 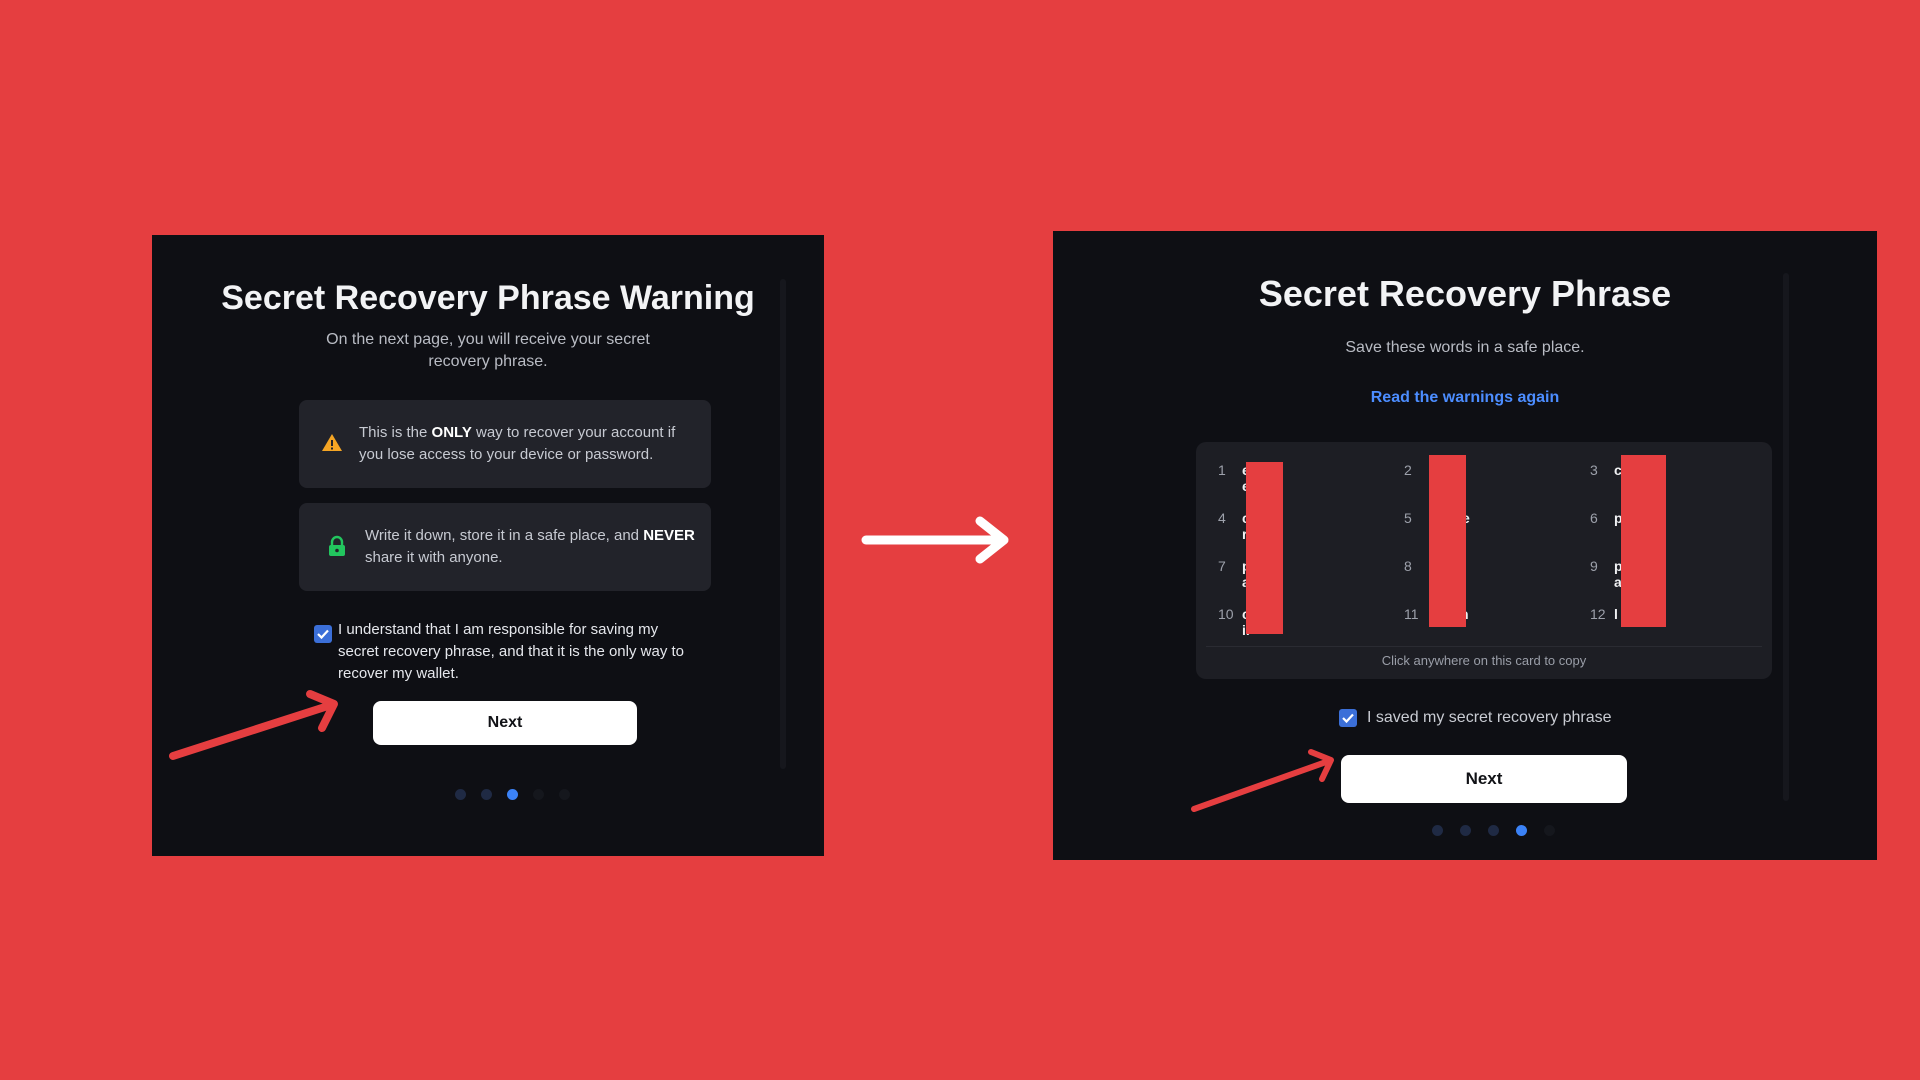 What do you see at coordinates (1484, 560) in the screenshot?
I see `recovery-phrase-card: 1e e 2 3c 4c r 5e 6p 7p ar 8 9p al` at bounding box center [1484, 560].